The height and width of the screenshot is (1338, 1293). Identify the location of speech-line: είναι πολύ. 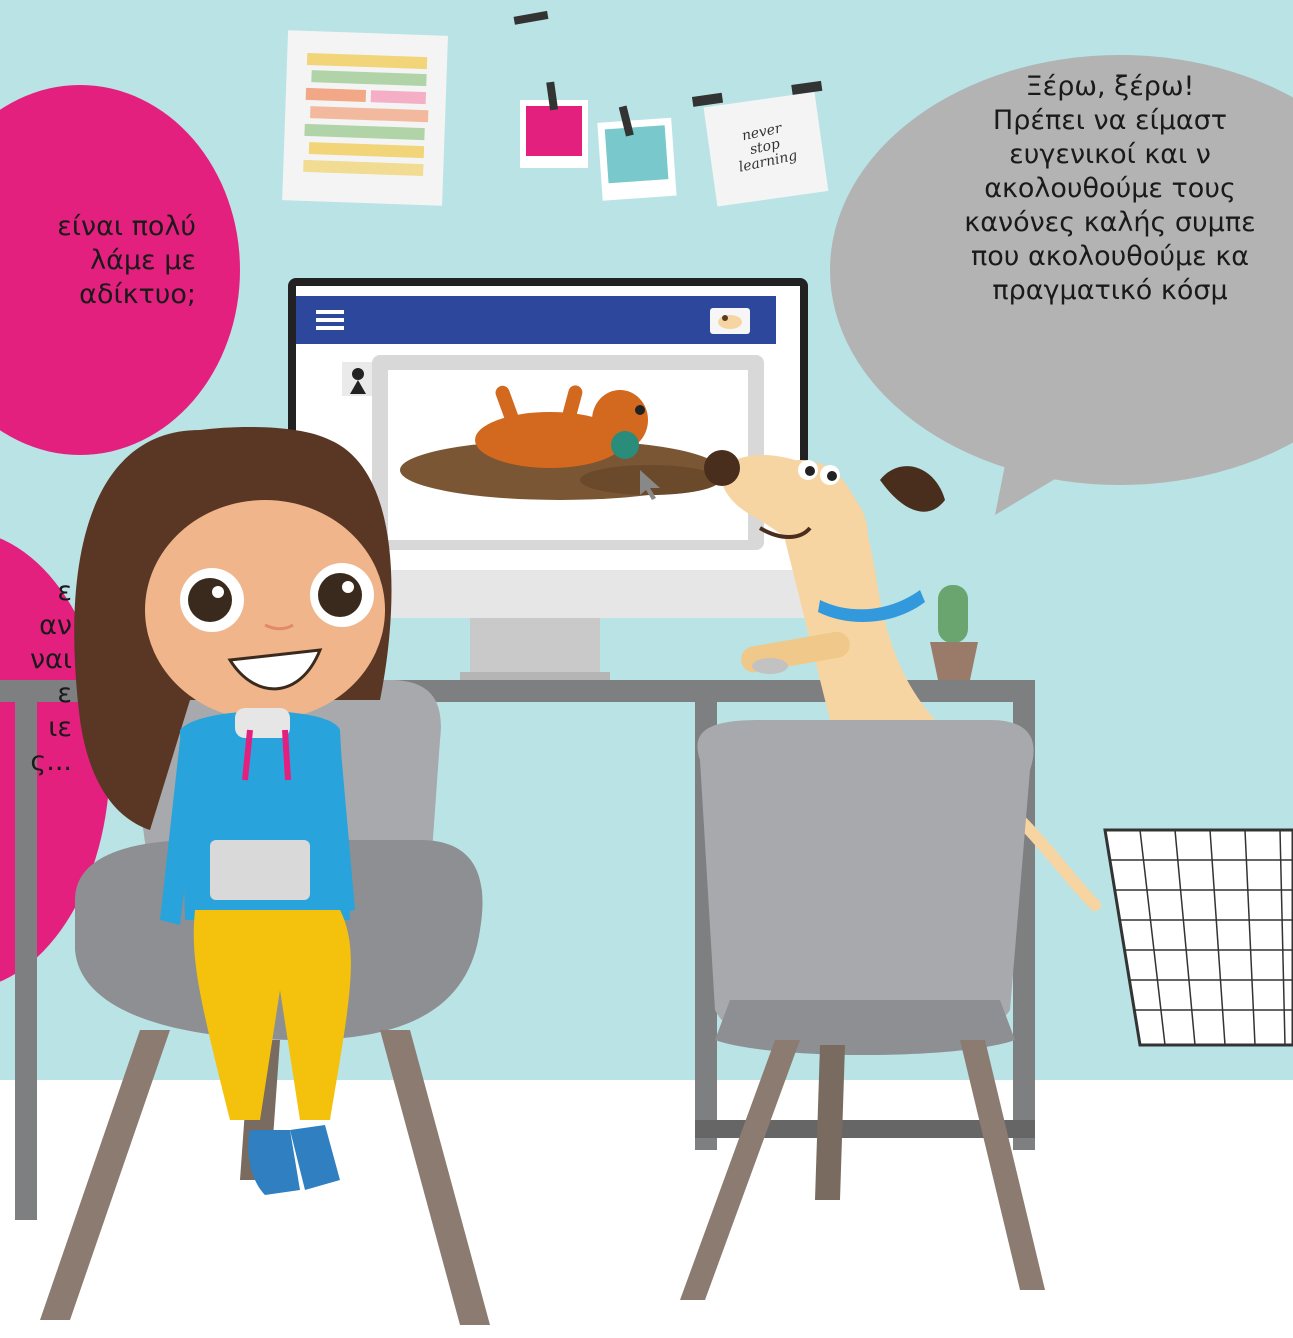
(126, 226).